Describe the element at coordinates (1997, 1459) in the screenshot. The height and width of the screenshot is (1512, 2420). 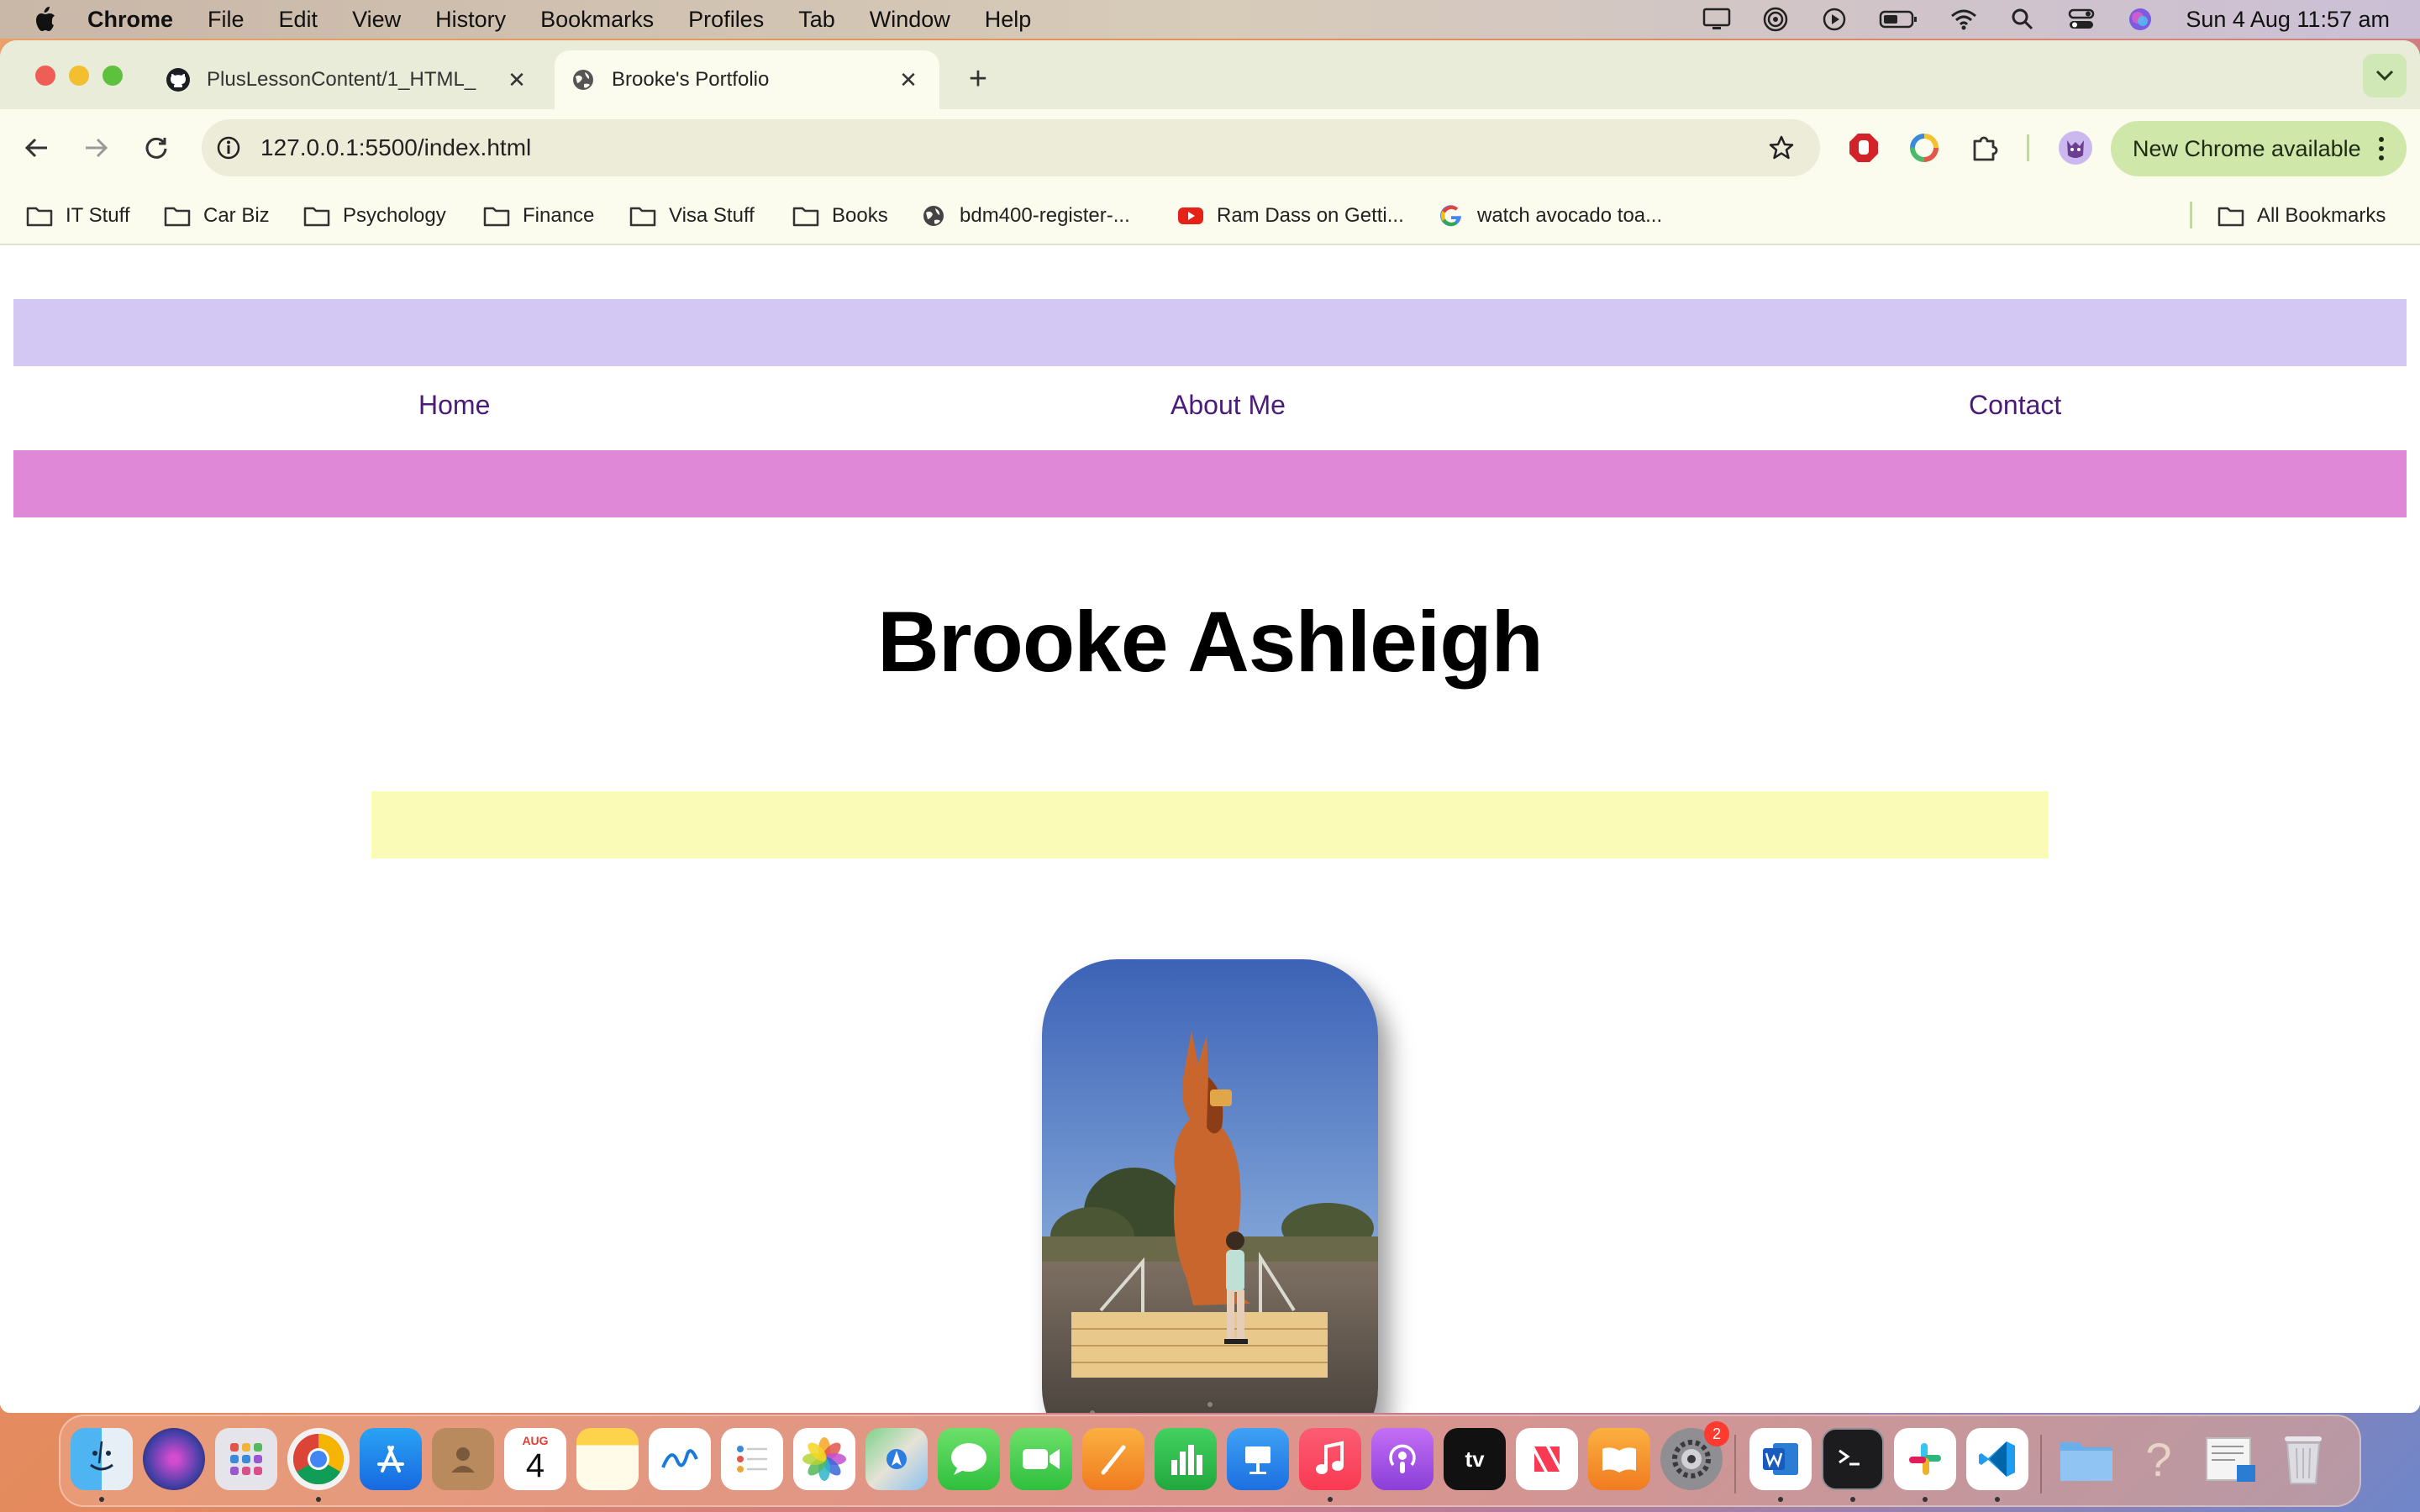
I see `vscode-icon` at that location.